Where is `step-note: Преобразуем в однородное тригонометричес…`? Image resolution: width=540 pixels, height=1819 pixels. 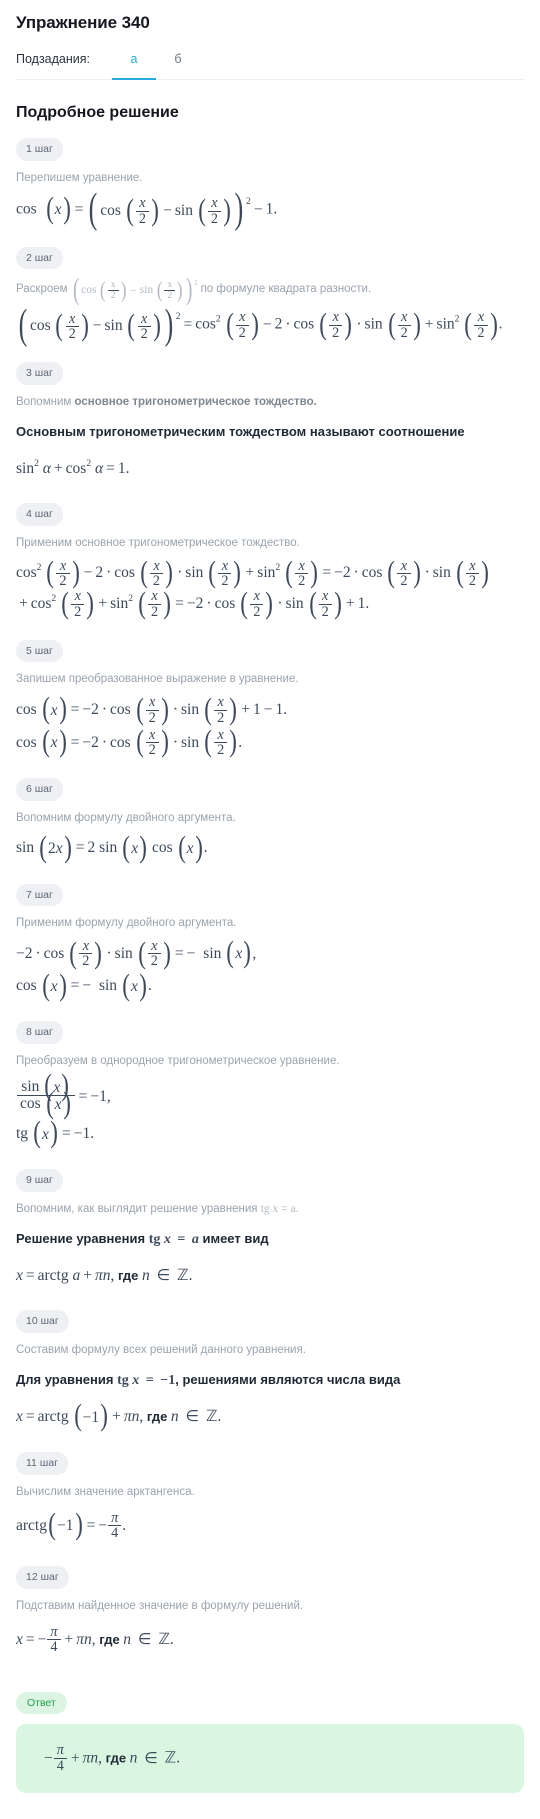
step-note: Преобразуем в однородное тригонометричес… is located at coordinates (178, 1060).